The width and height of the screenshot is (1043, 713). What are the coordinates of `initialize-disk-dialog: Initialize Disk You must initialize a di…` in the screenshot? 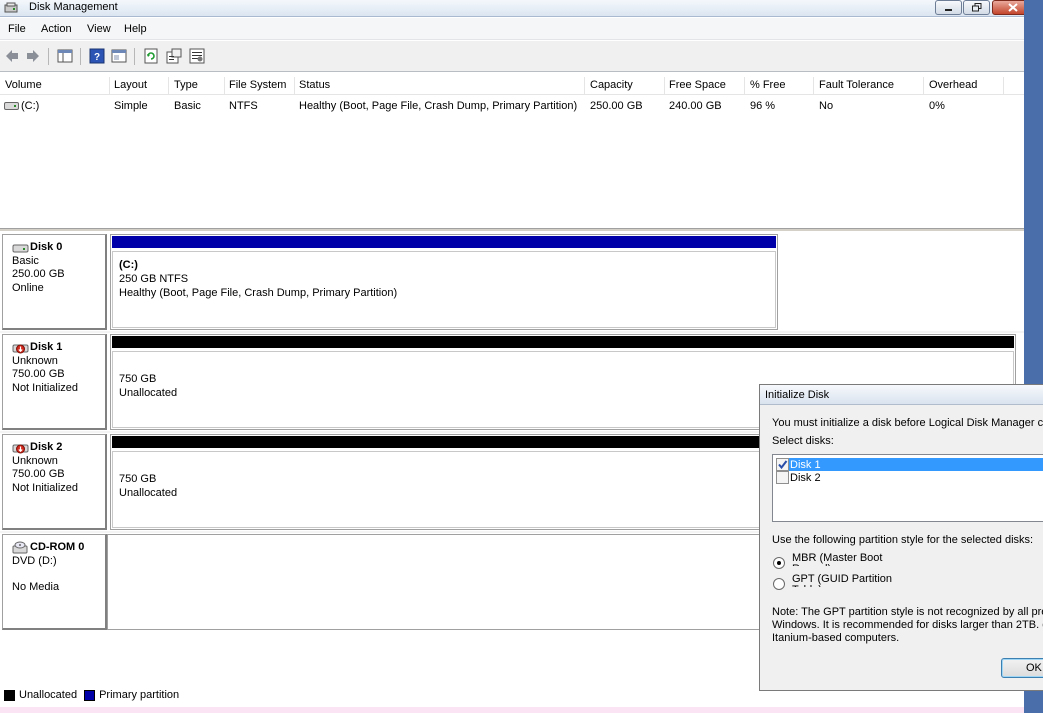 It's located at (901, 537).